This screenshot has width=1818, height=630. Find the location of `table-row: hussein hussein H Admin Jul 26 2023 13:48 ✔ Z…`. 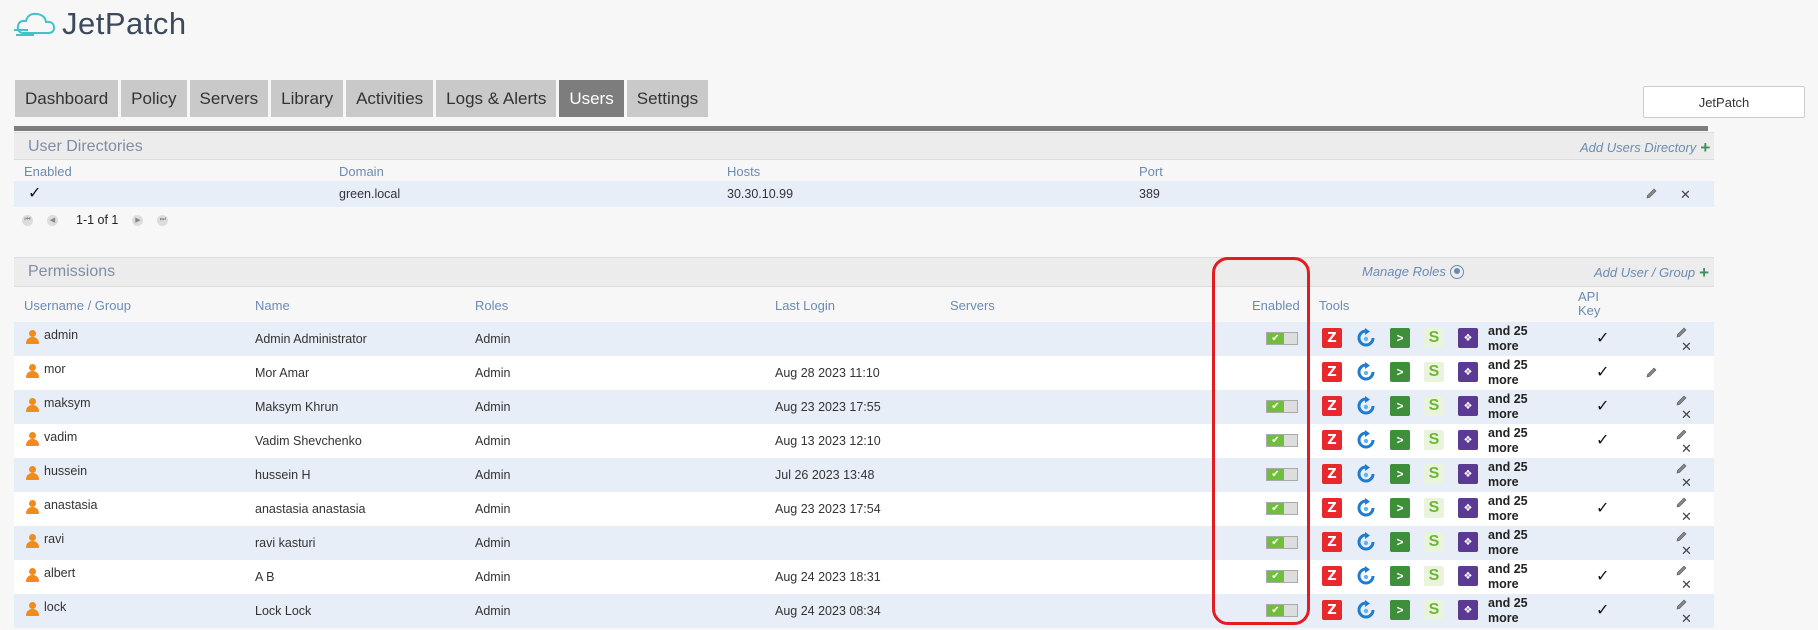

table-row: hussein hussein H Admin Jul 26 2023 13:48 ✔ Z… is located at coordinates (864, 475).